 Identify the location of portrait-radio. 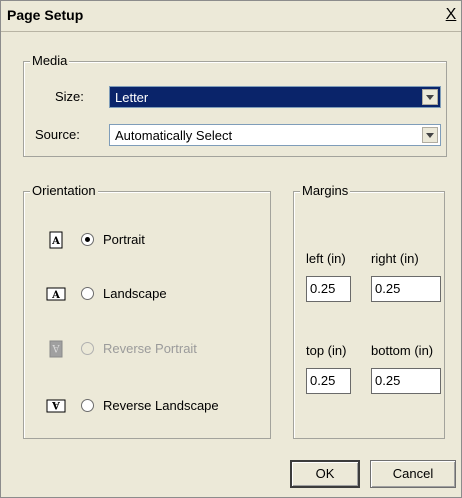
(87, 239).